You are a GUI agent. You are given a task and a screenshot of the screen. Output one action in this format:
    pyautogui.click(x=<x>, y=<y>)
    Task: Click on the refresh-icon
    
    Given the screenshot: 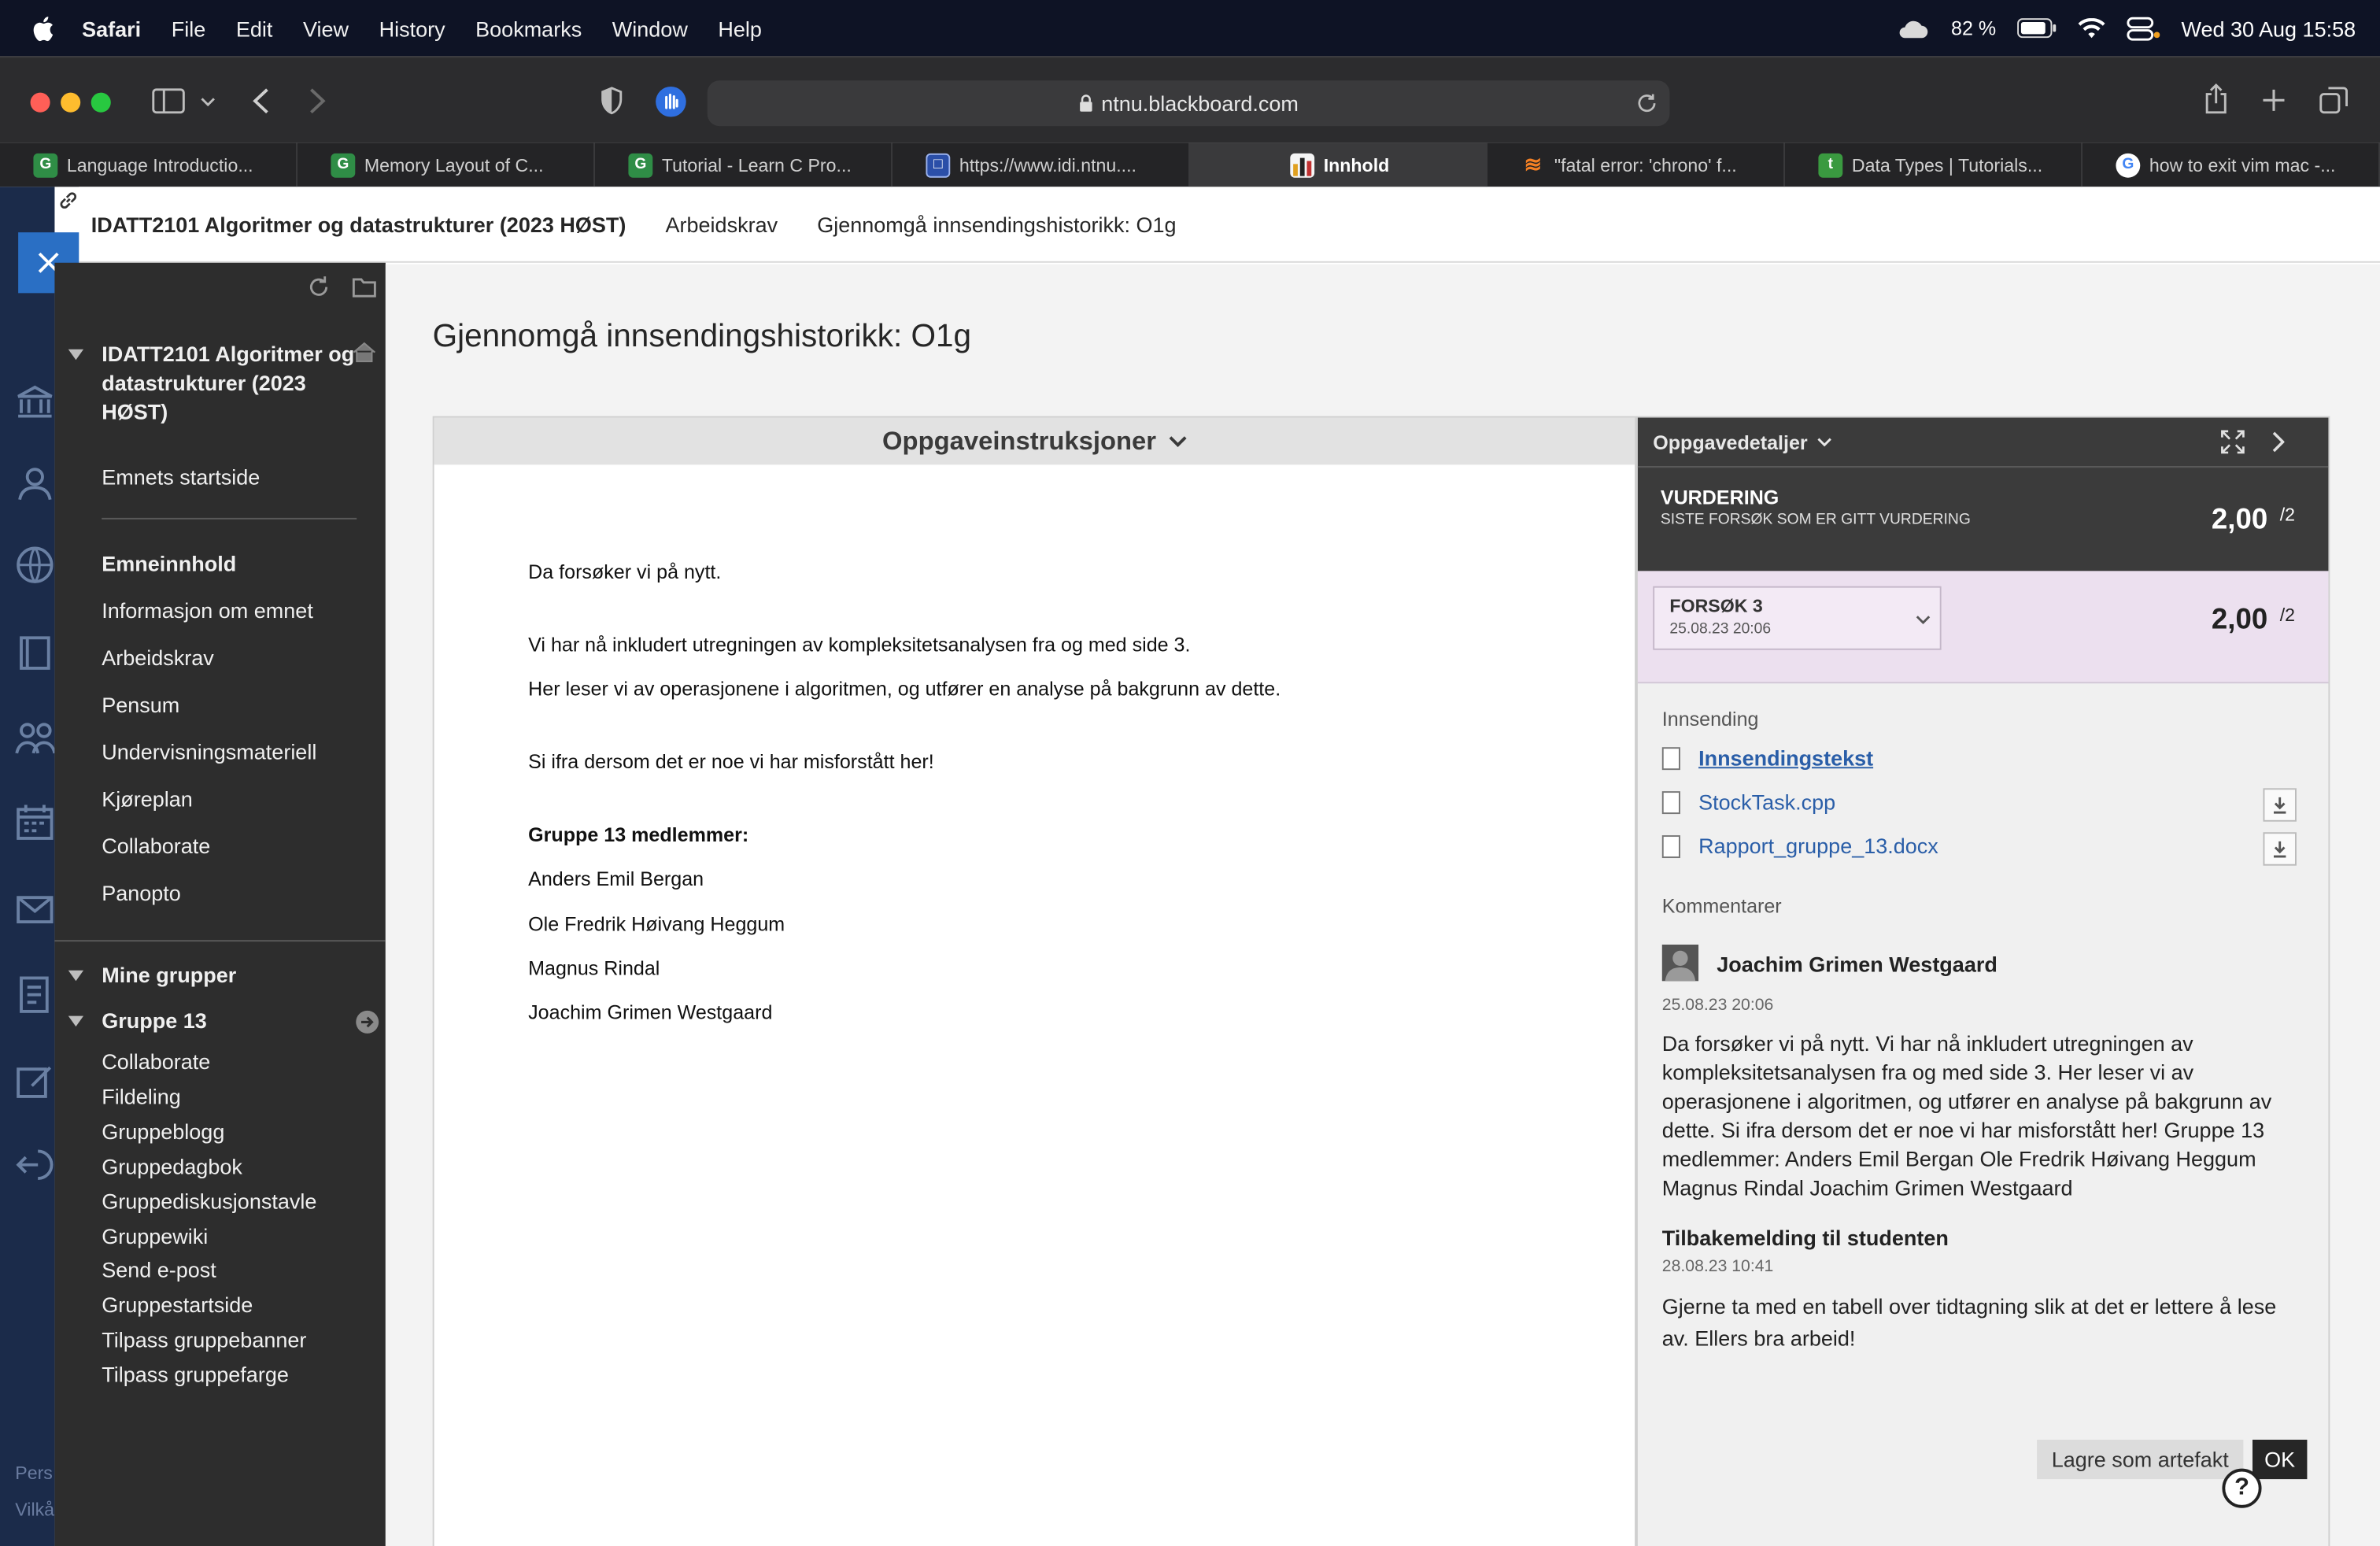 What is the action you would take?
    pyautogui.click(x=319, y=287)
    